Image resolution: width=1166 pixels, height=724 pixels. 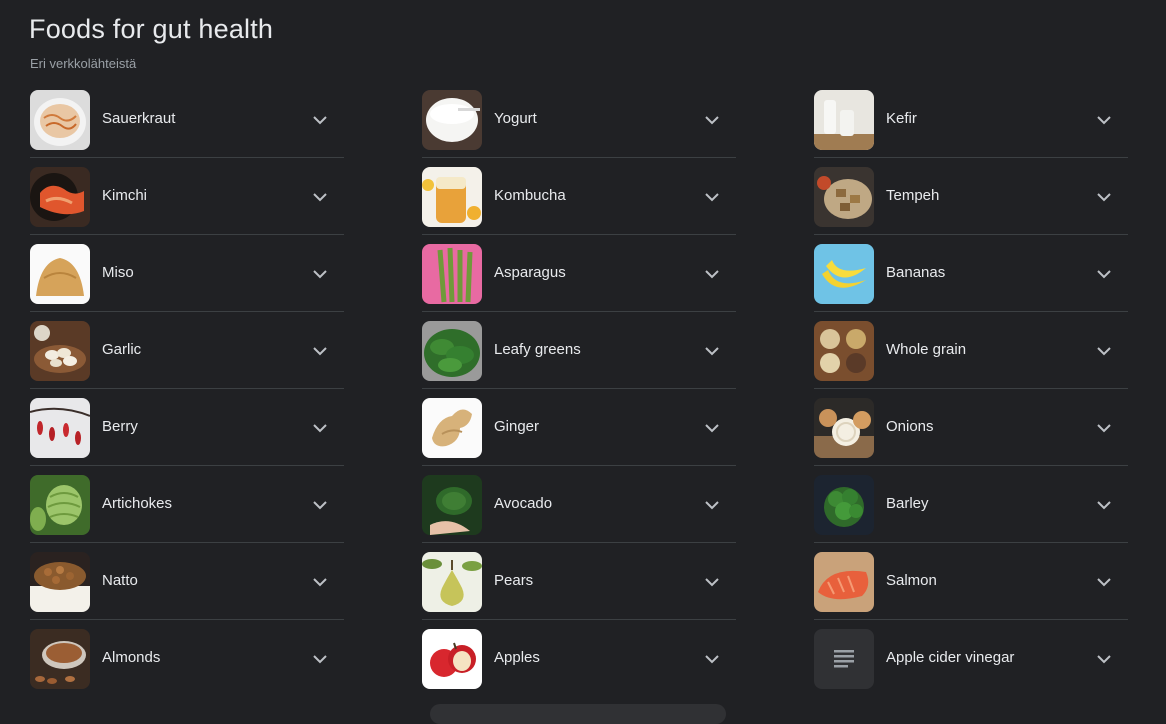 I want to click on food-item-avocado: Avocado, so click(x=579, y=504).